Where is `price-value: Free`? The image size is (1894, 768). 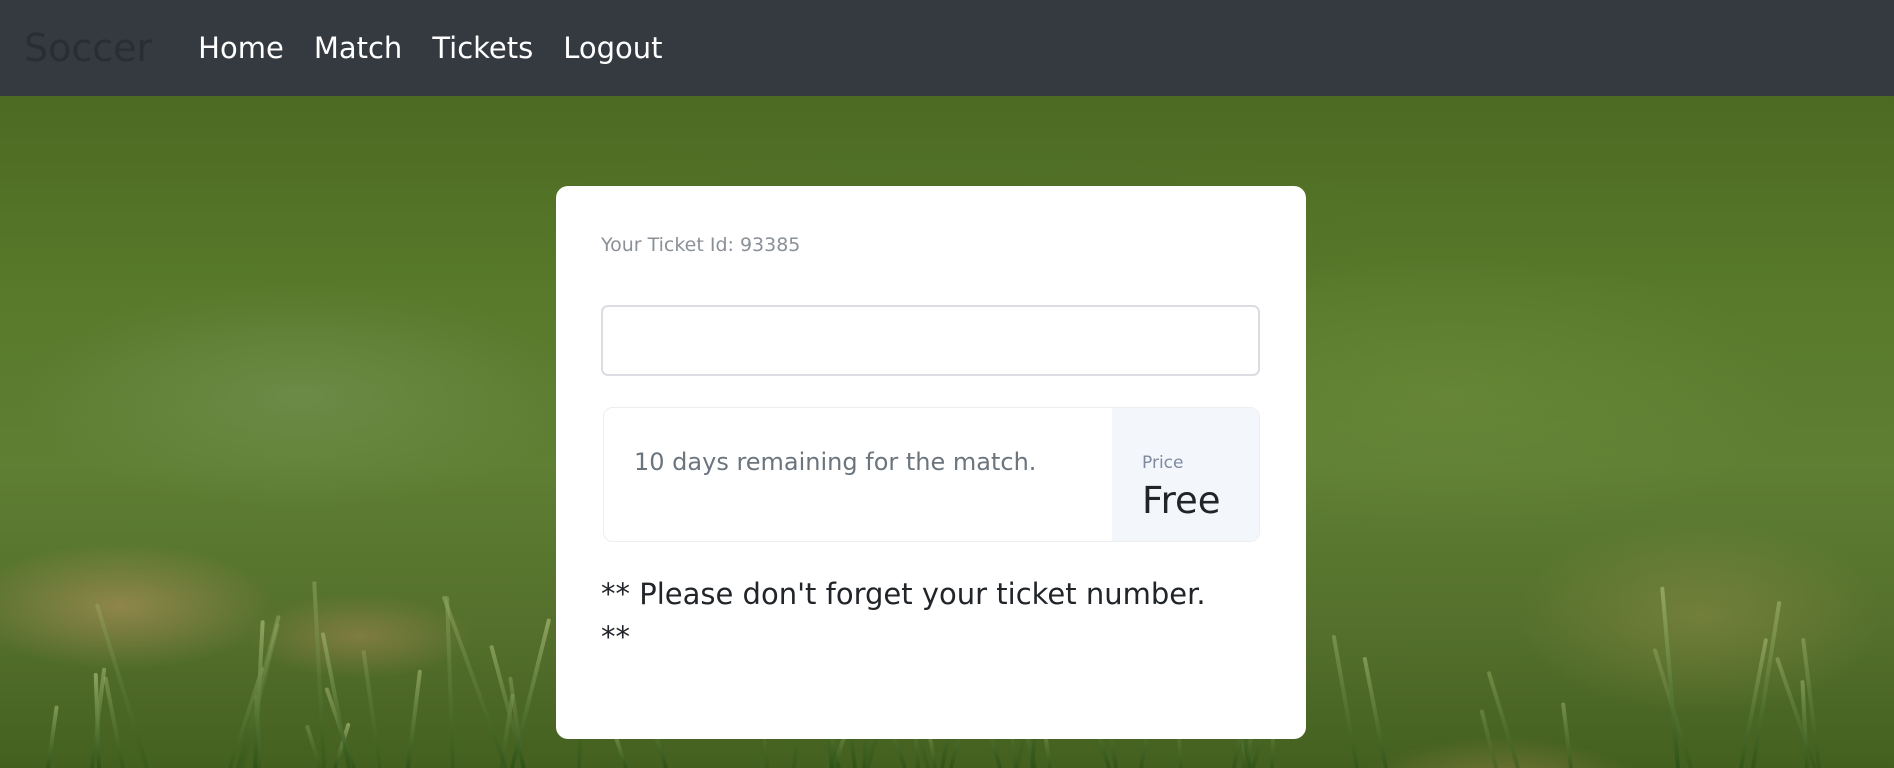
price-value: Free is located at coordinates (1181, 500).